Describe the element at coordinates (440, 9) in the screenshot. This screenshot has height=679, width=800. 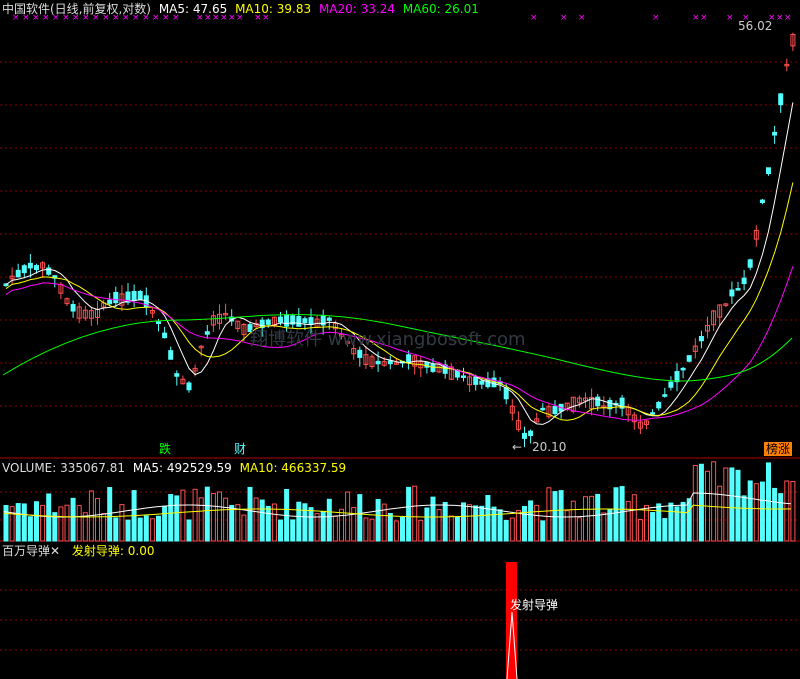
I see `ma60-value: MA60: 26.01` at that location.